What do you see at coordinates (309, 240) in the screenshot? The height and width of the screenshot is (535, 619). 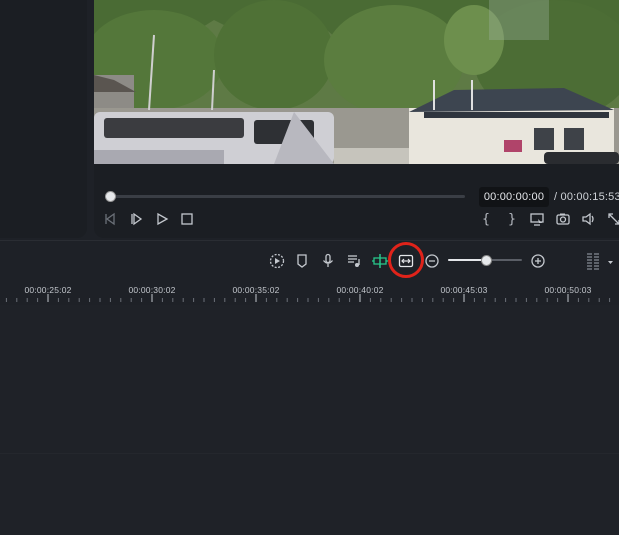 I see `panel-divider` at bounding box center [309, 240].